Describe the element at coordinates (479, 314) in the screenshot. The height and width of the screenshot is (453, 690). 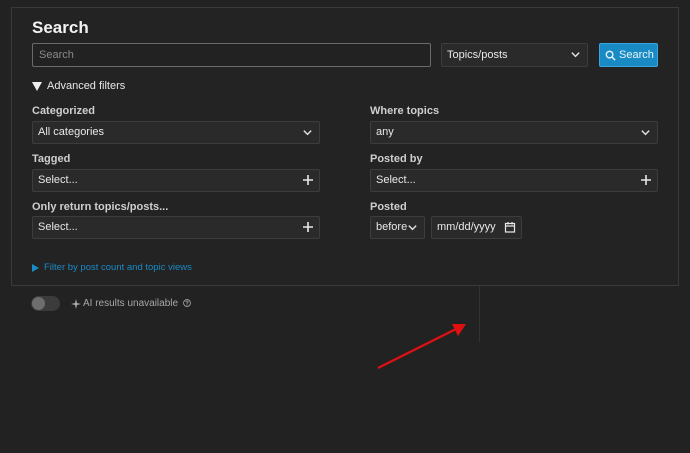
I see `divider` at that location.